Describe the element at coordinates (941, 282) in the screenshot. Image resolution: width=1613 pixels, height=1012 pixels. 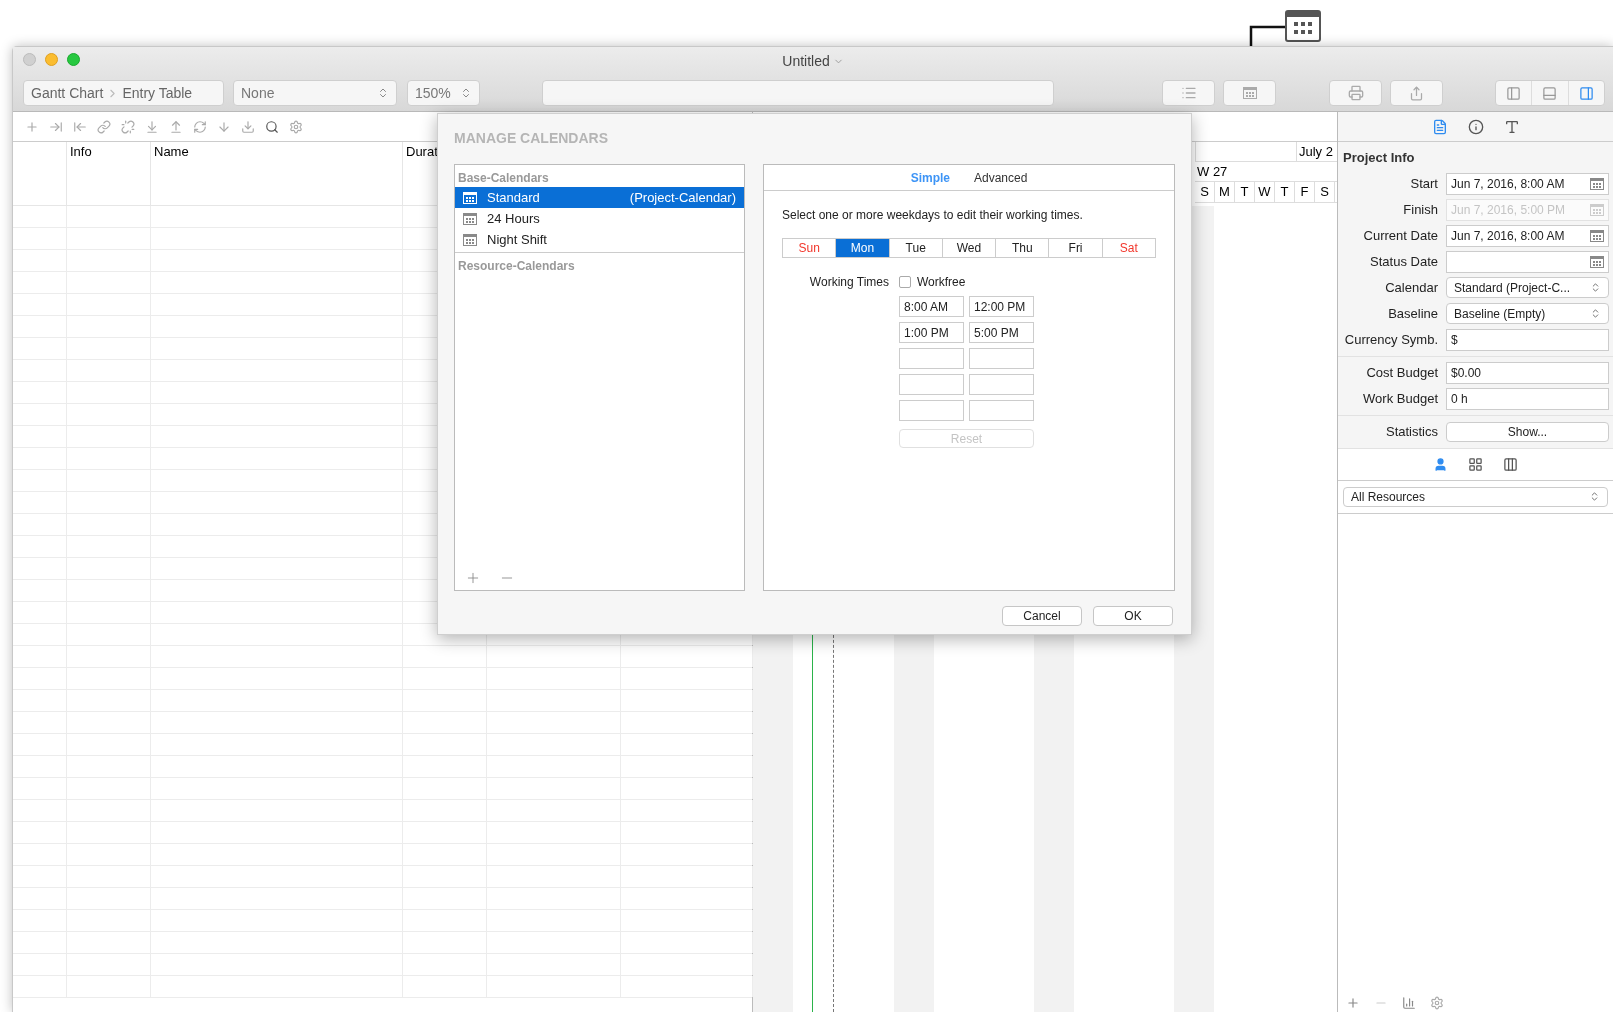
I see `workfree-label: Workfree` at that location.